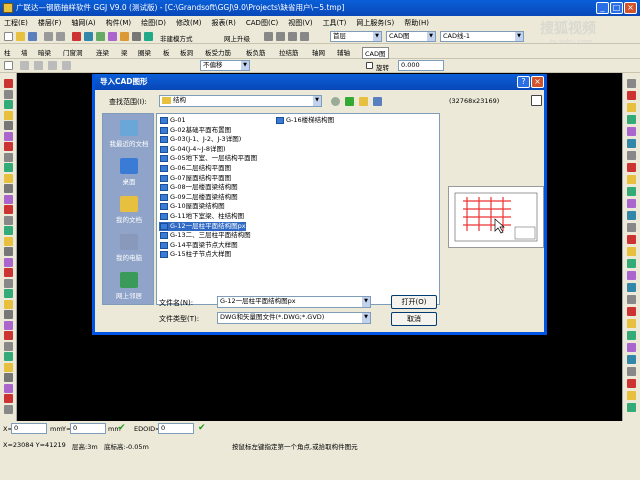 This screenshot has width=640, height=480. Describe the element at coordinates (198, 187) in the screenshot. I see `file-item: G-08一层楼面梁结构图` at that location.